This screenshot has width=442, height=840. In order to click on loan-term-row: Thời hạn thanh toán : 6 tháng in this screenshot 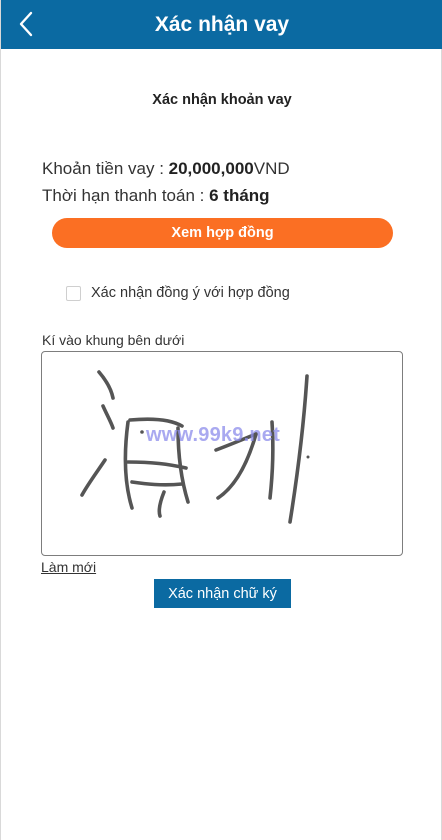, I will do `click(156, 196)`.